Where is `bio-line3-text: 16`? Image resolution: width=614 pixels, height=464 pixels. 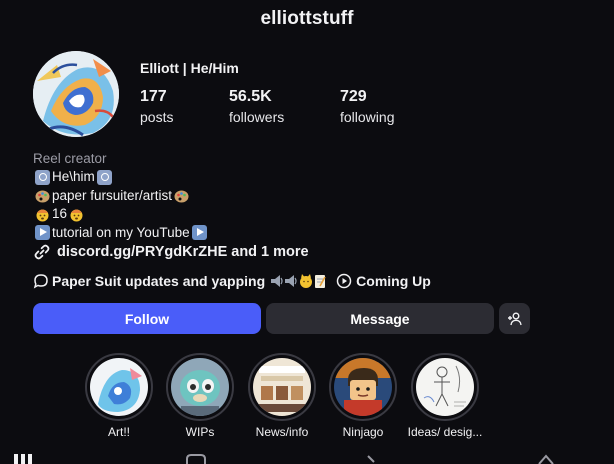
bio-line3-text: 16 is located at coordinates (60, 214).